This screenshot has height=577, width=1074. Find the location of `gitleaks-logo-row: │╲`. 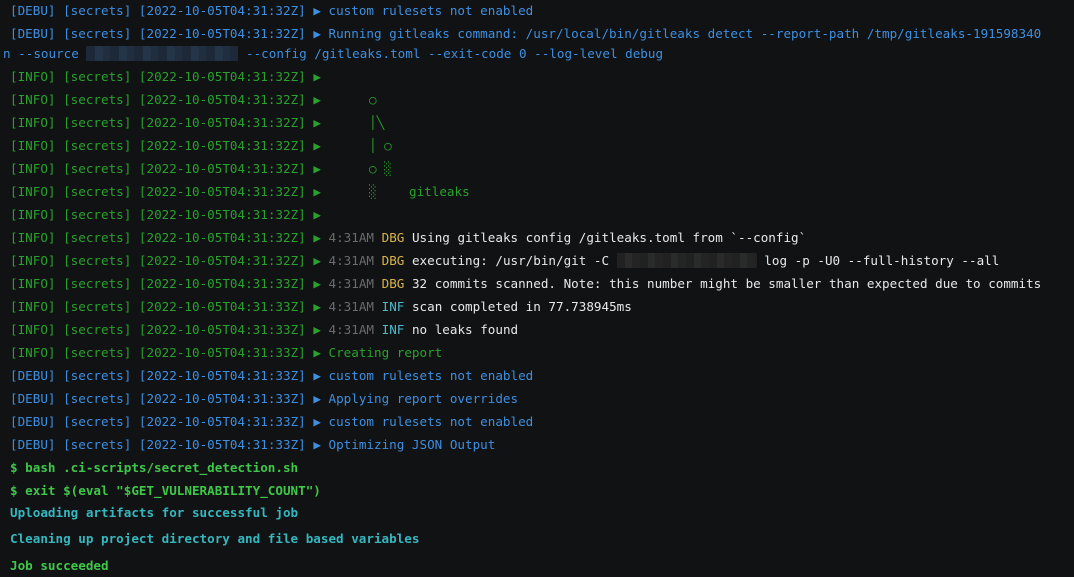

gitleaks-logo-row: │╲ is located at coordinates (377, 122).